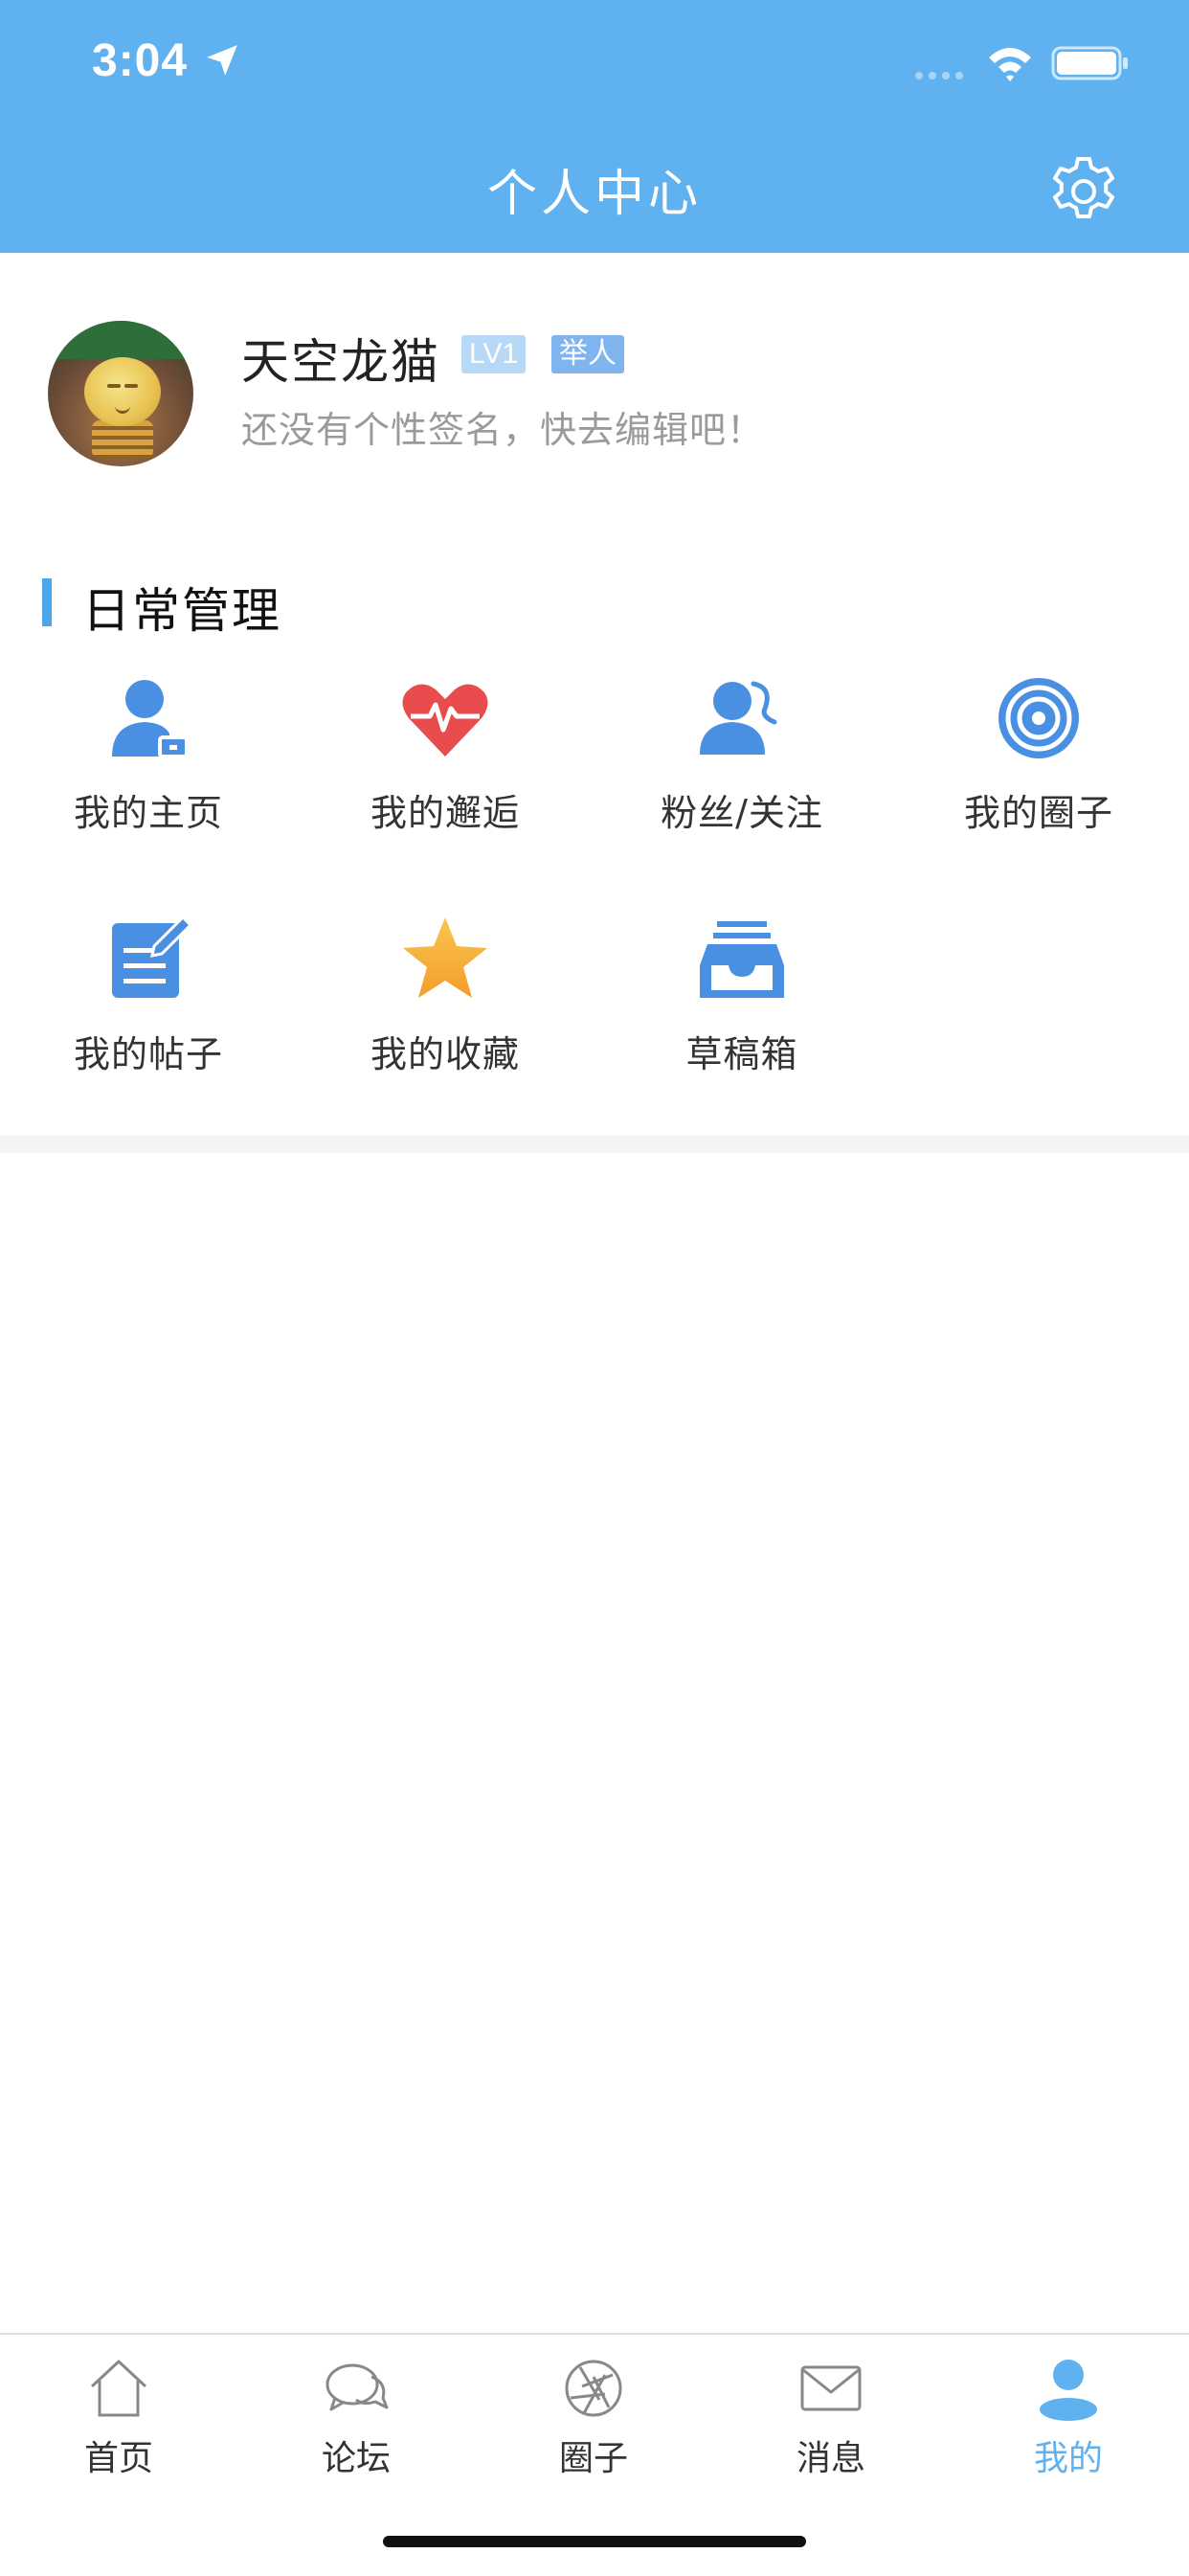 The height and width of the screenshot is (2576, 1189). Describe the element at coordinates (742, 813) in the screenshot. I see `menu-label: 粉丝/关注` at that location.